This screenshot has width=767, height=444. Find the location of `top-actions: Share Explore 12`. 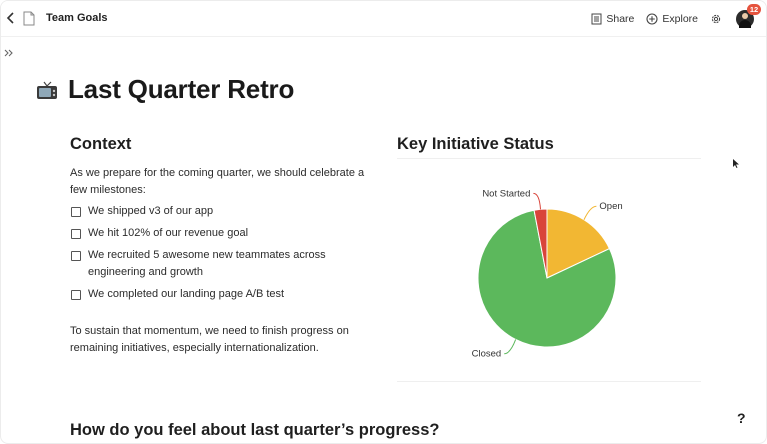

top-actions: Share Explore 12 is located at coordinates (676, 17).